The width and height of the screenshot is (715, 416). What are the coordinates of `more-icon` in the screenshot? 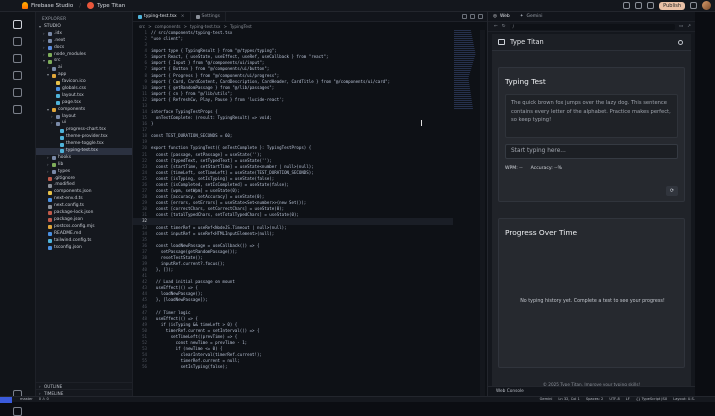 It's located at (480, 16).